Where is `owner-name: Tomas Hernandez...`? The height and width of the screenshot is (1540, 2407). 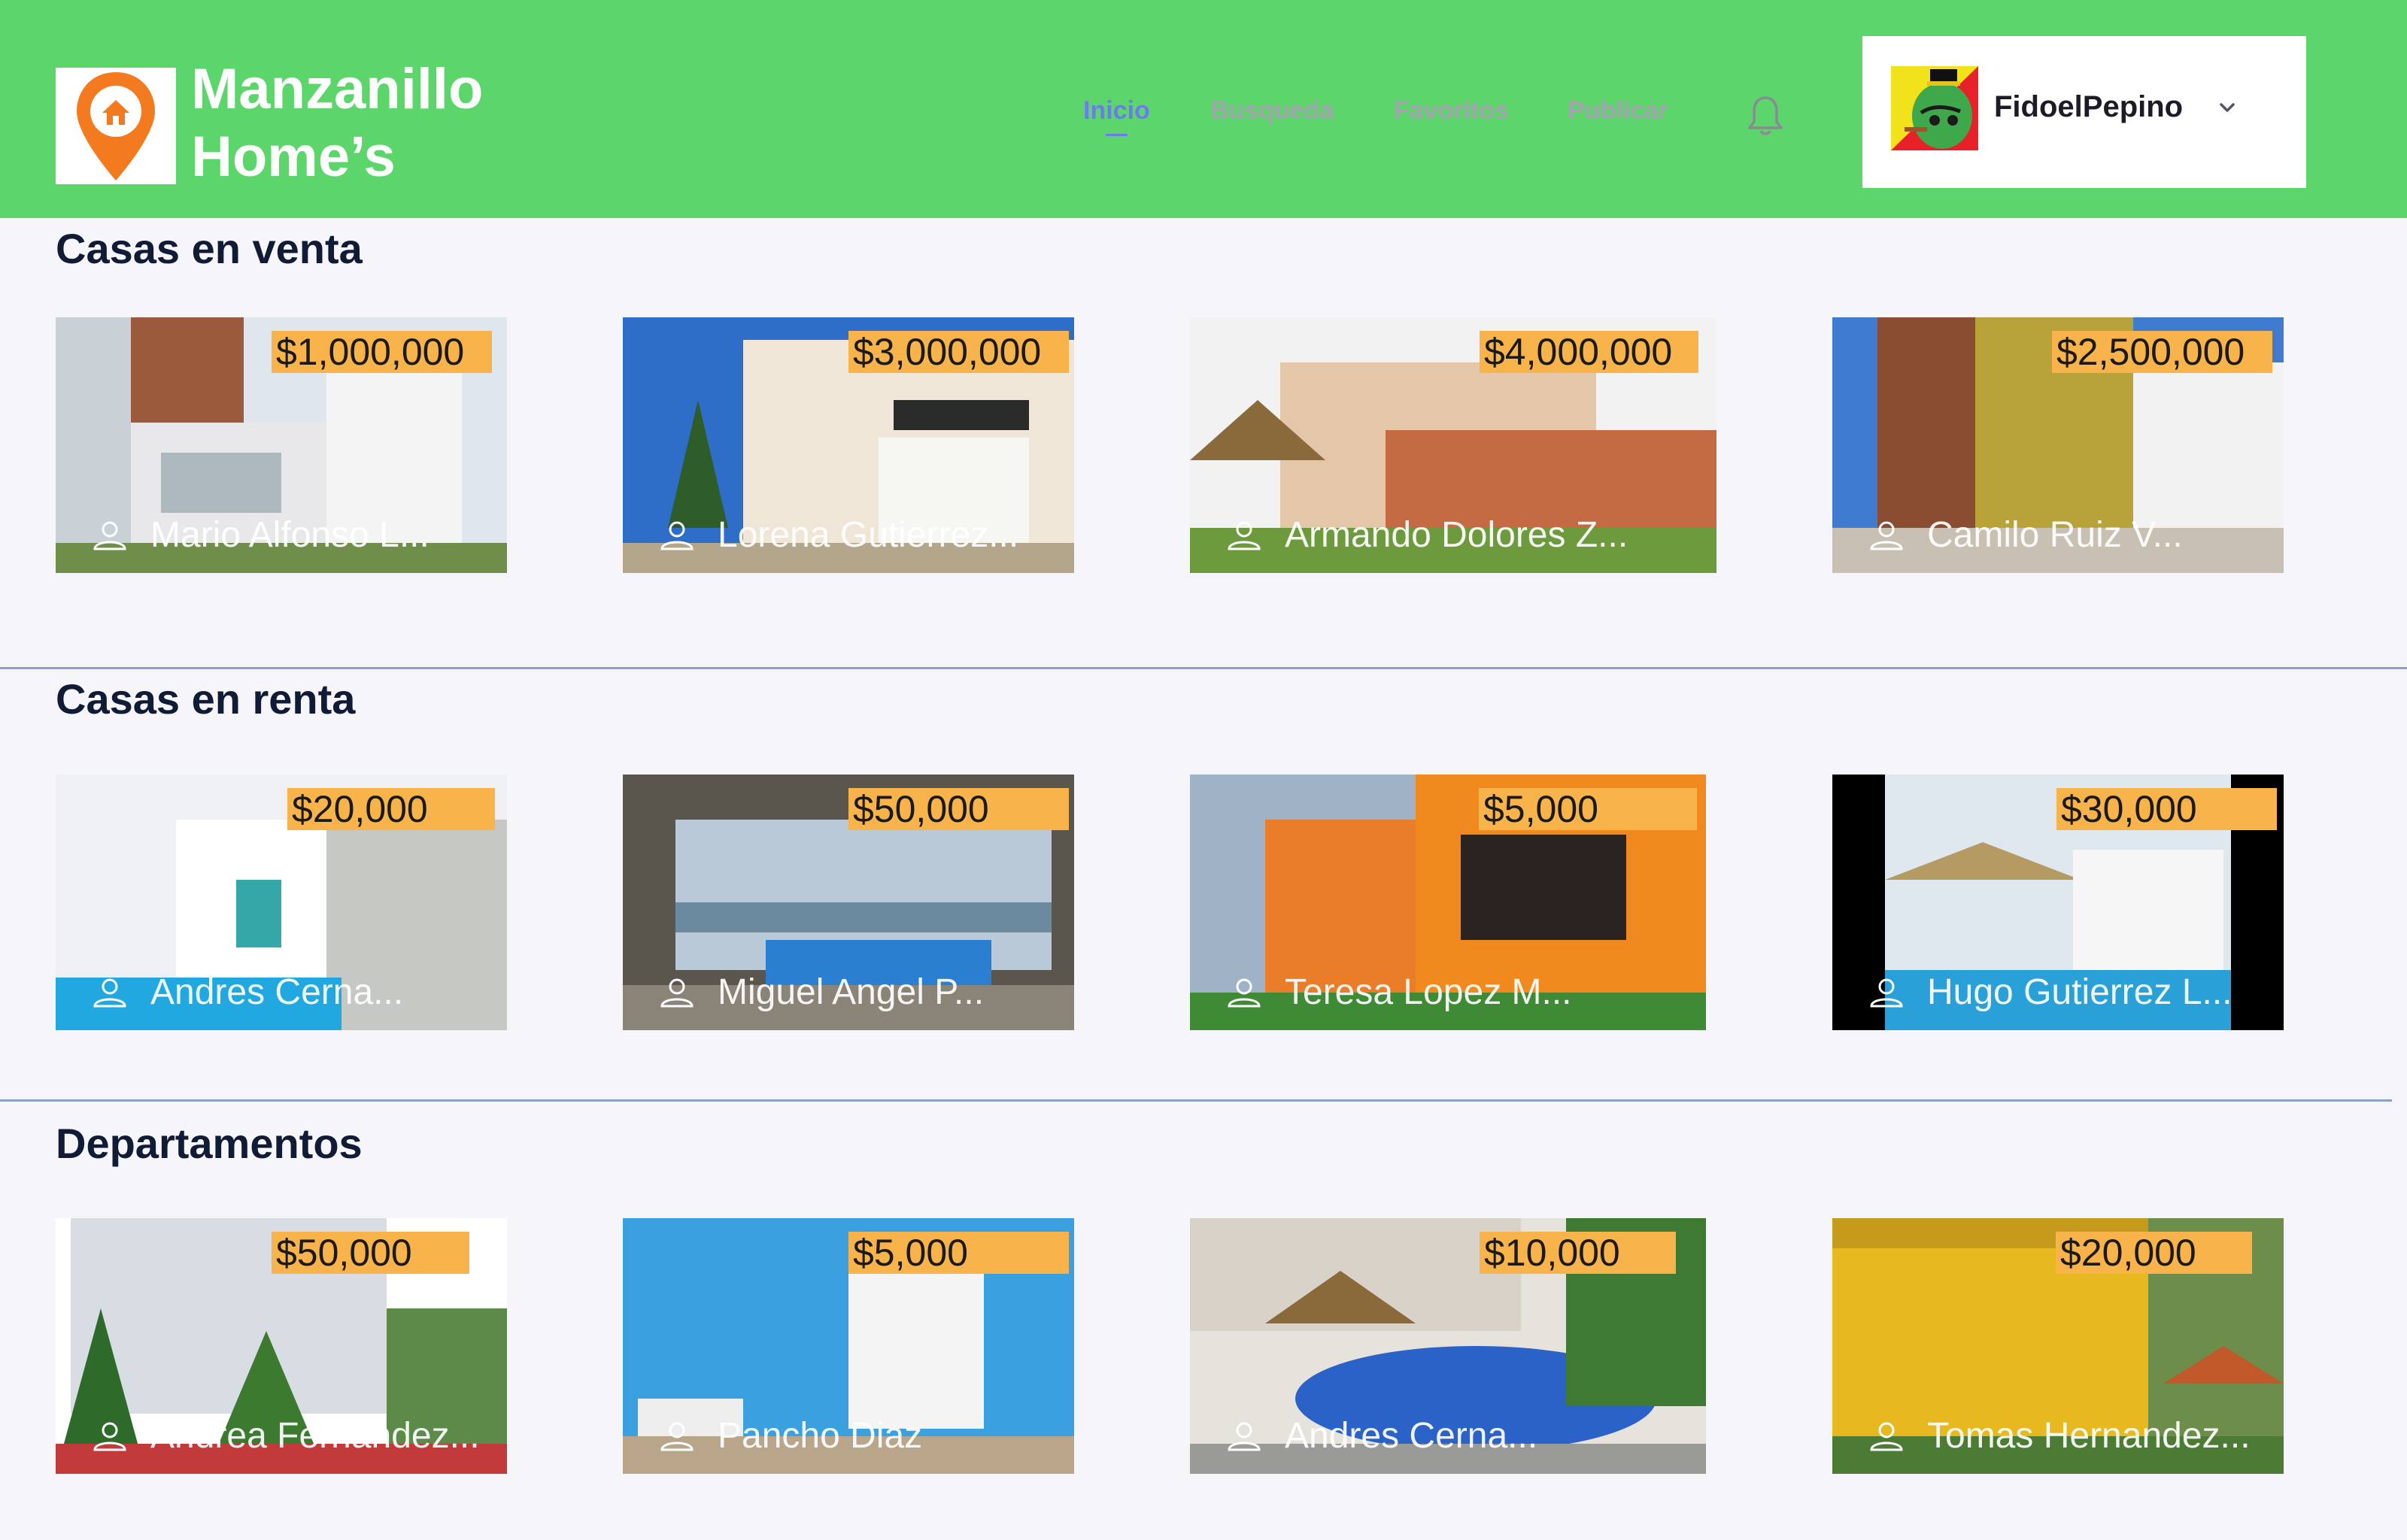 owner-name: Tomas Hernandez... is located at coordinates (2089, 1436).